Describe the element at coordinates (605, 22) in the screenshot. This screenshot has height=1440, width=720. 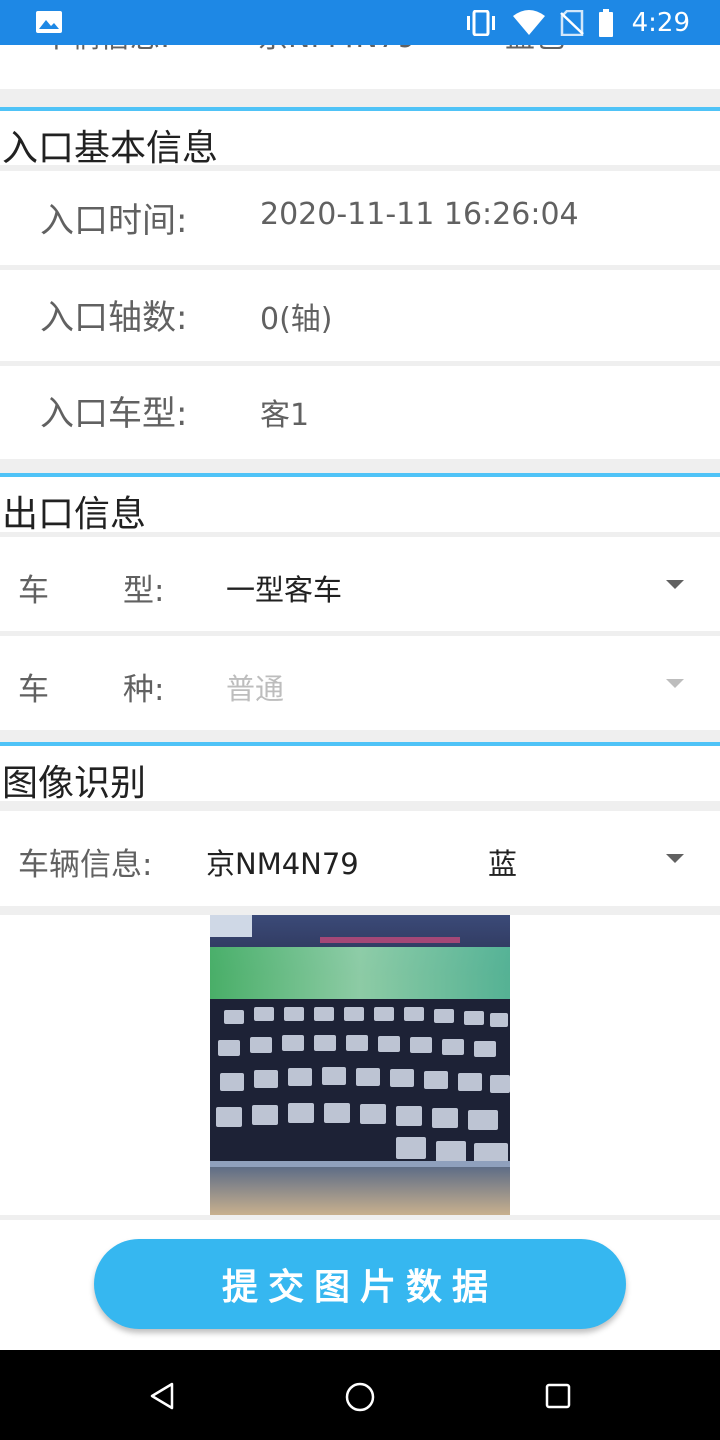
I see `battery-icon` at that location.